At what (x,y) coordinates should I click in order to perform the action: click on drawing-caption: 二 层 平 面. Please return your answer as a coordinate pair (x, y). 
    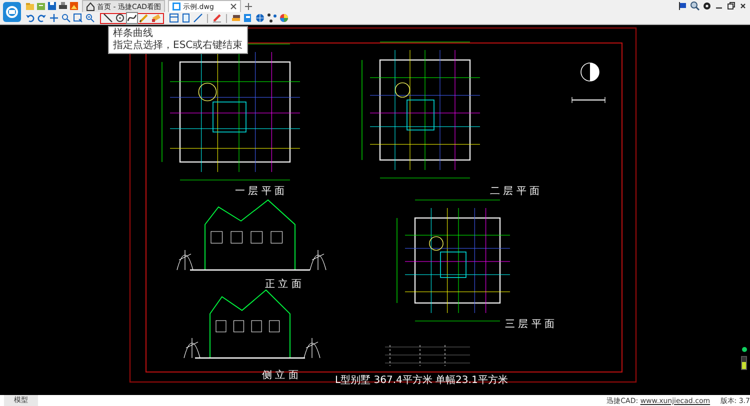
    Looking at the image, I should click on (515, 191).